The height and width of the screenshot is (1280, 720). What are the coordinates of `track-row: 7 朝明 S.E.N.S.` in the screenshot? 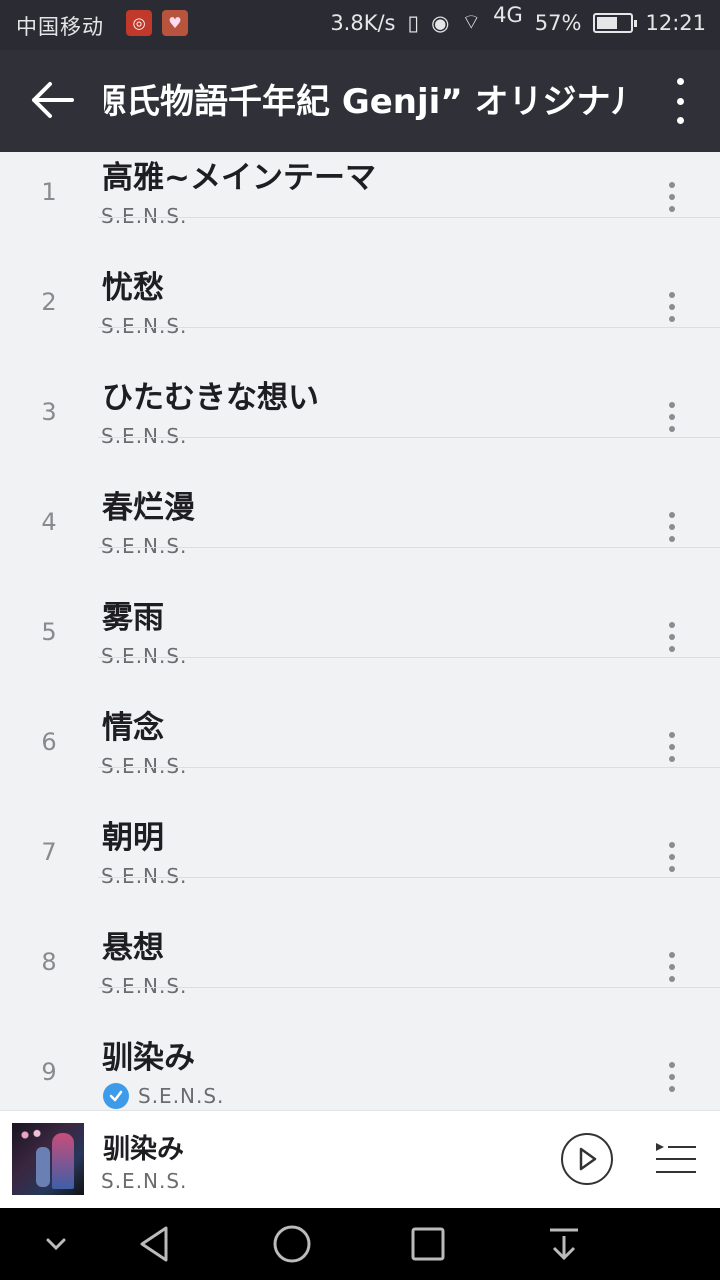 It's located at (360, 828).